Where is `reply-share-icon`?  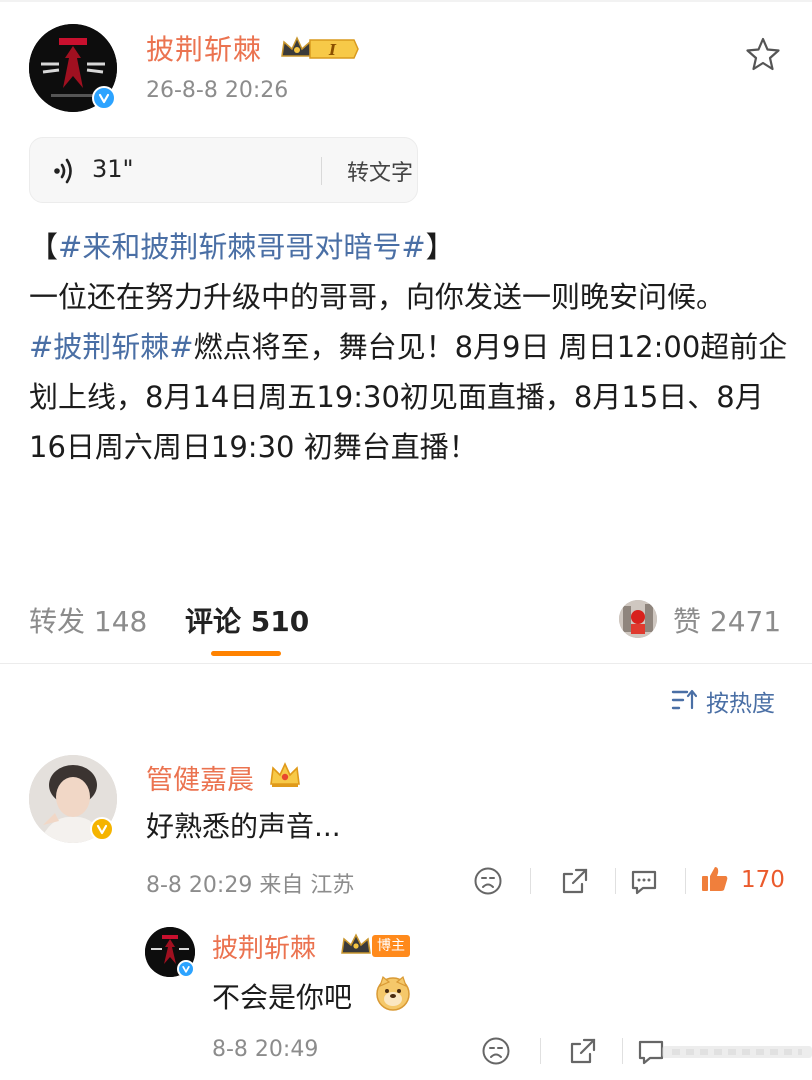
reply-share-icon is located at coordinates (583, 1051).